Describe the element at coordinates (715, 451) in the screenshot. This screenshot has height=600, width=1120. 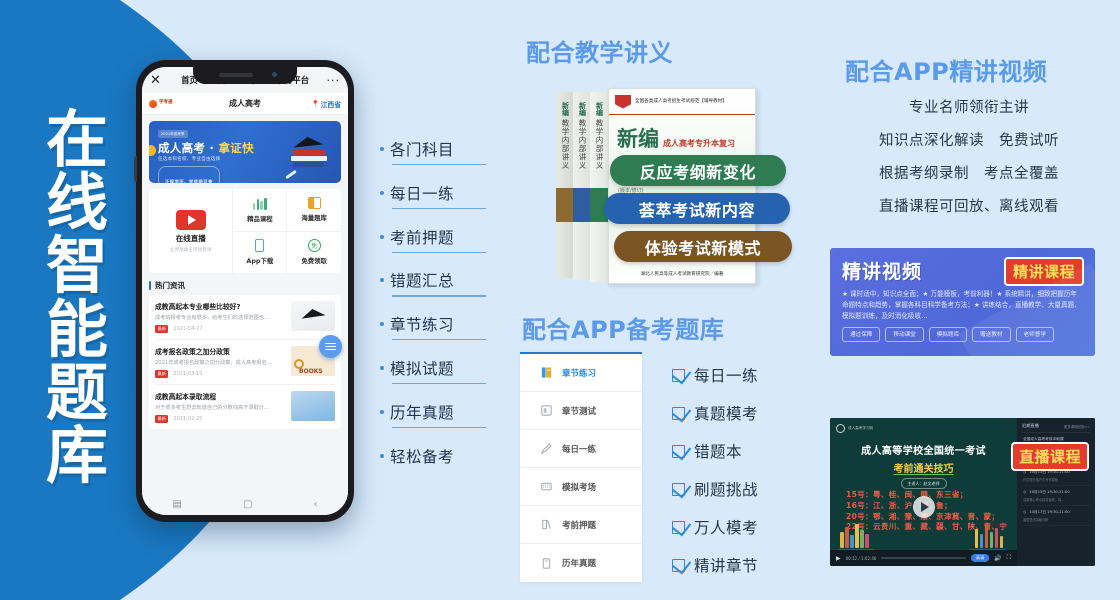
I see `checklist-item: 错题本` at that location.